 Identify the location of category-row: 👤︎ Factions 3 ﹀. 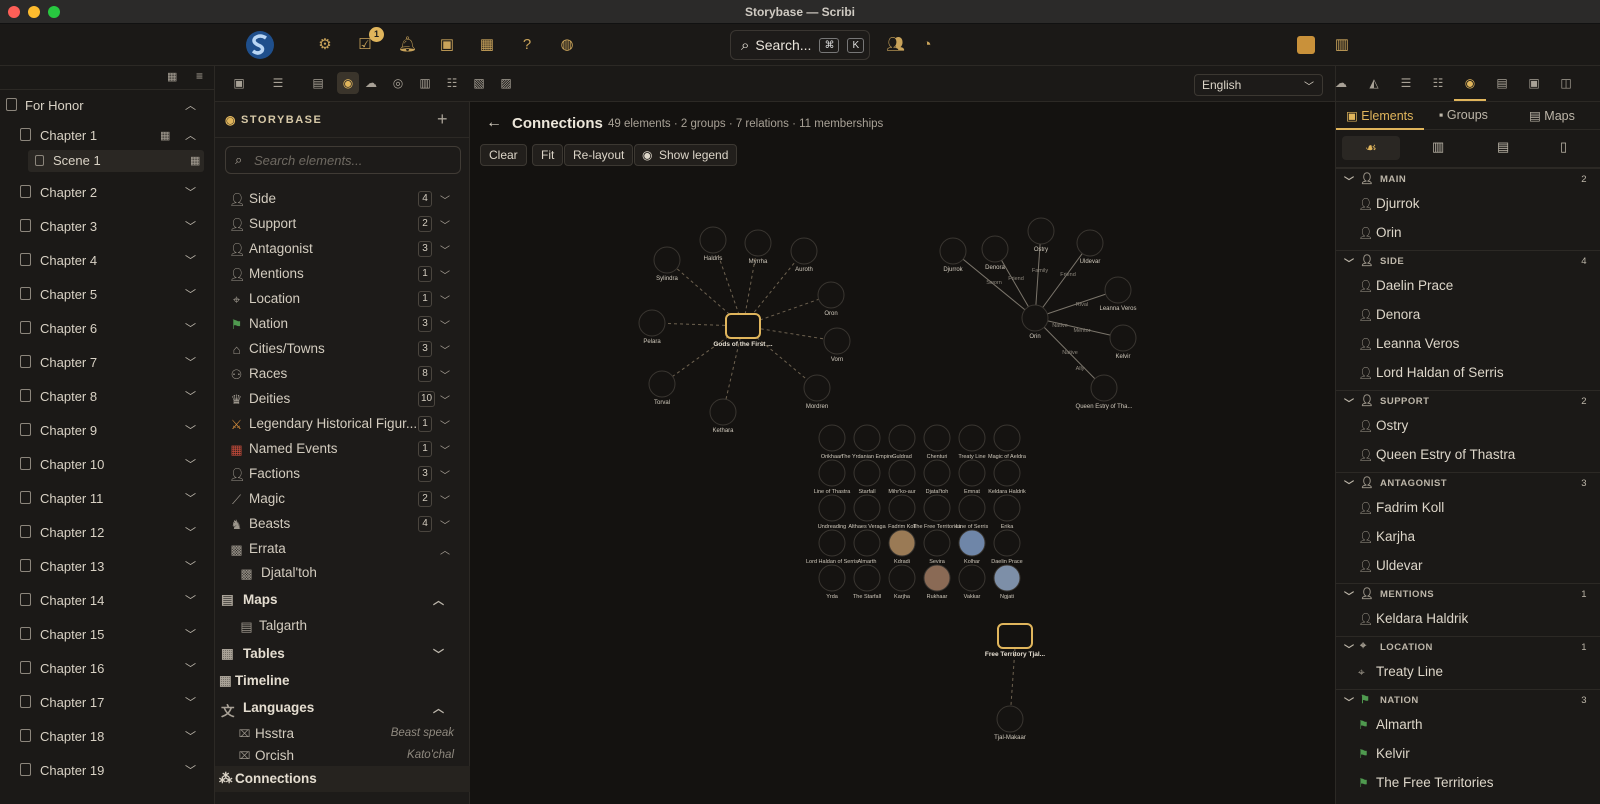
(342, 474).